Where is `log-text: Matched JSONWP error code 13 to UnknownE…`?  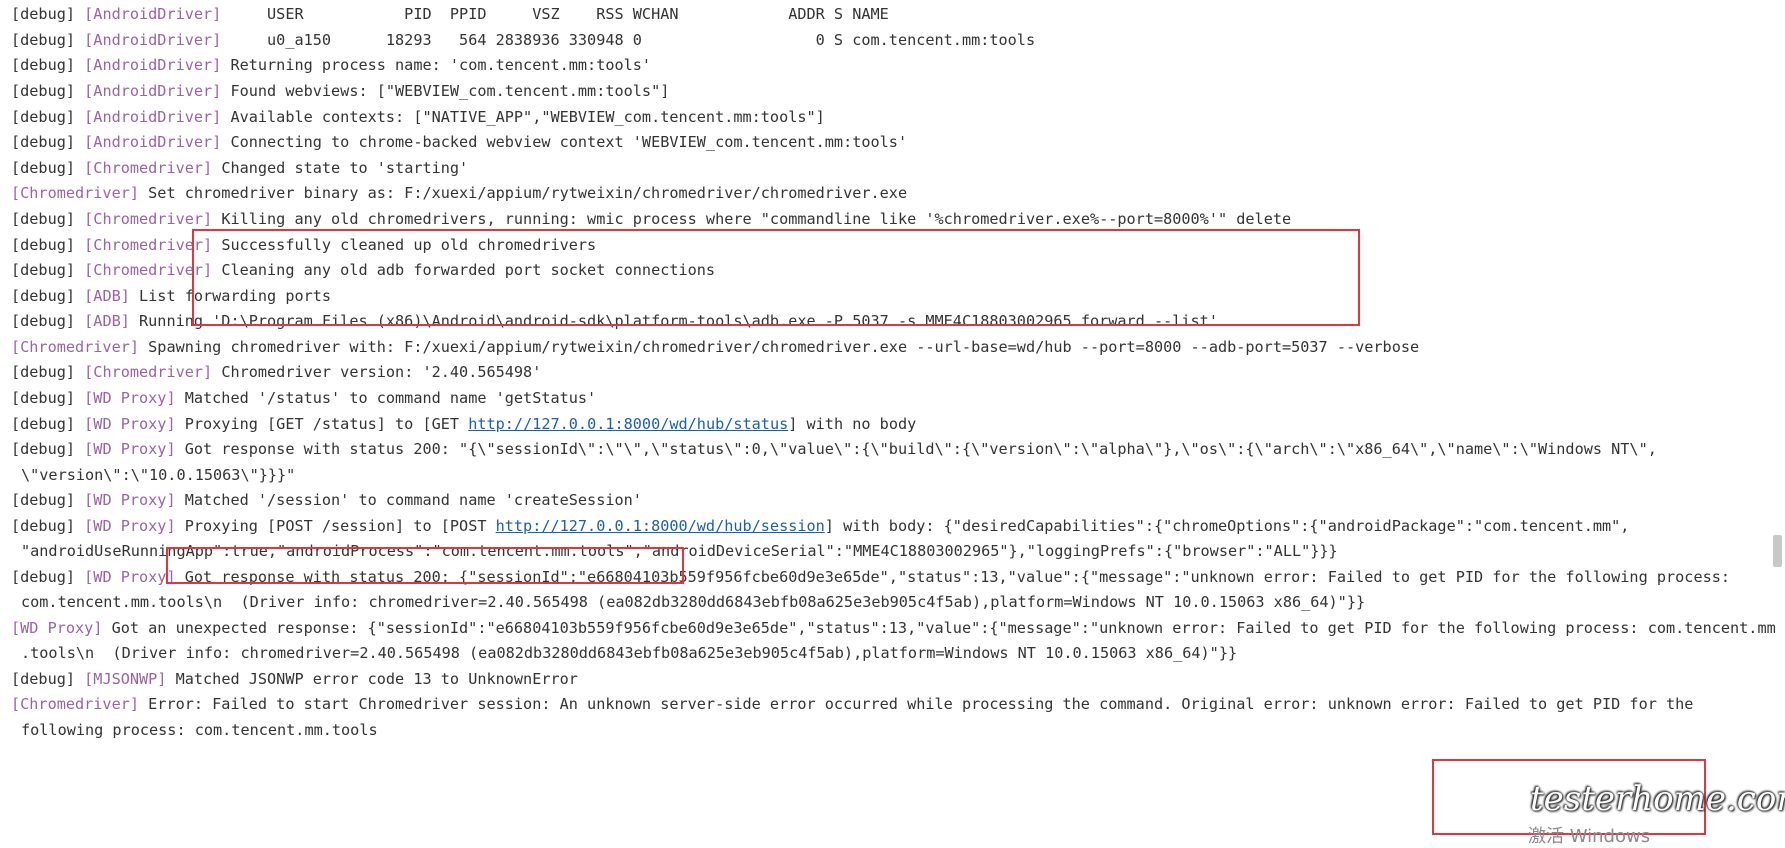 log-text: Matched JSONWP error code 13 to UnknownE… is located at coordinates (372, 679).